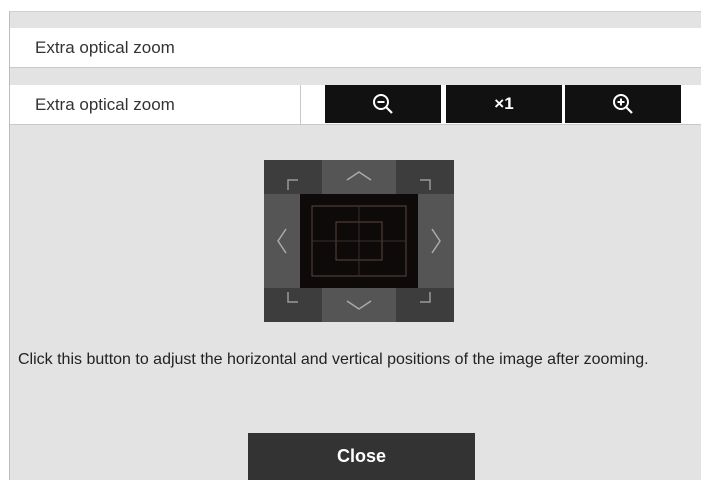 This screenshot has height=480, width=701. Describe the element at coordinates (105, 47) in the screenshot. I see `panel-title: Extra optical zoom` at that location.